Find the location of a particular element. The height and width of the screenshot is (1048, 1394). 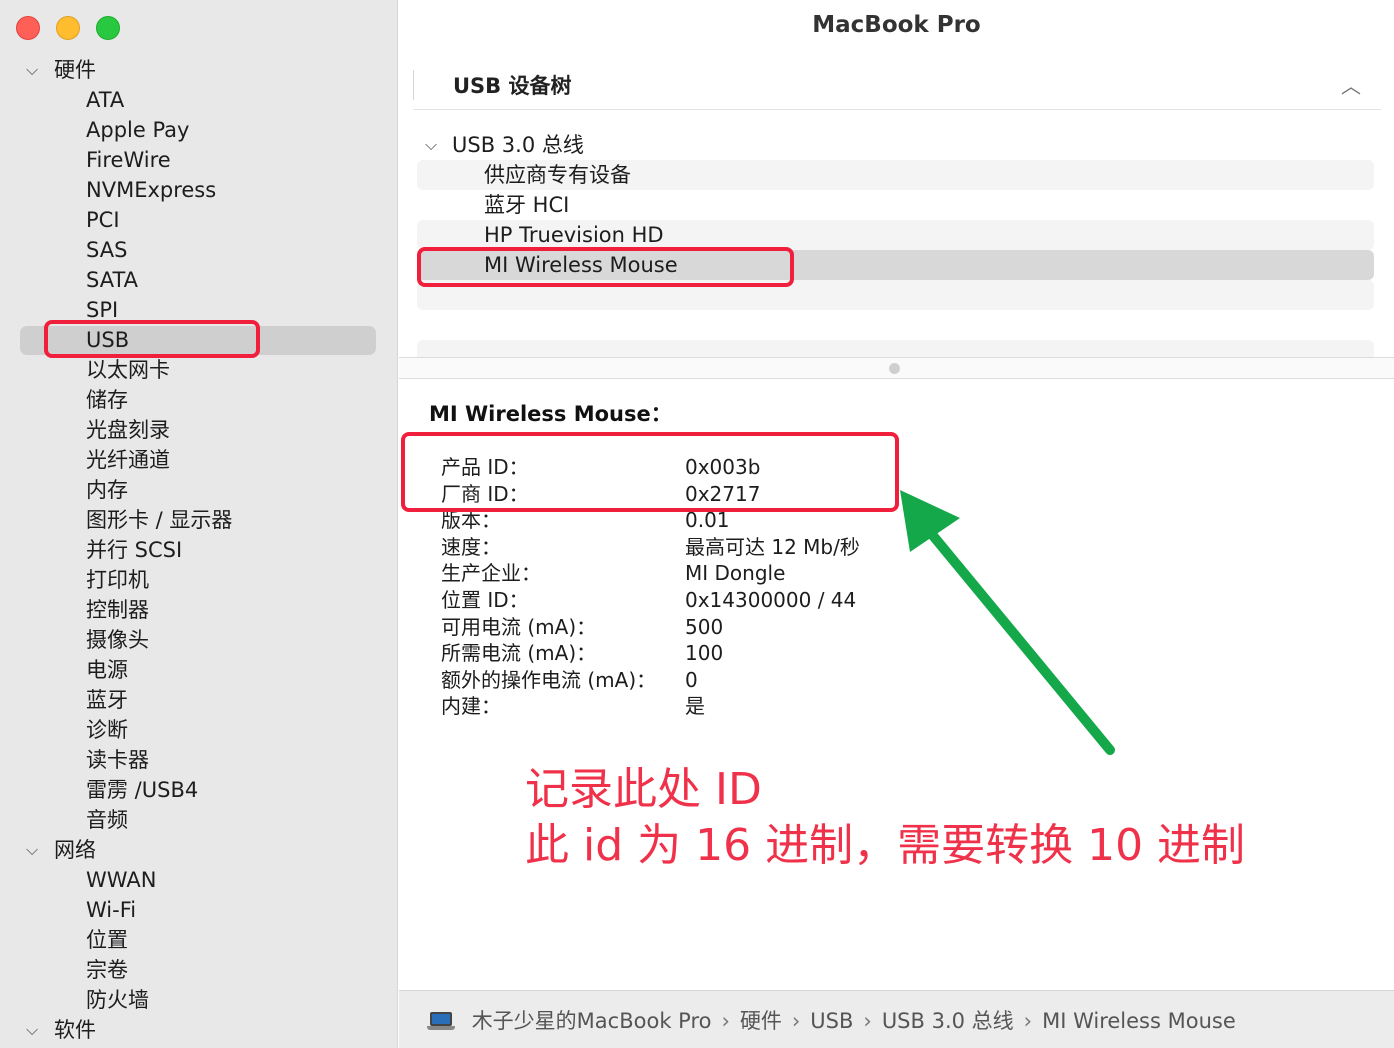

sidebar-item-label: 雷雳 /USB4 is located at coordinates (142, 790).